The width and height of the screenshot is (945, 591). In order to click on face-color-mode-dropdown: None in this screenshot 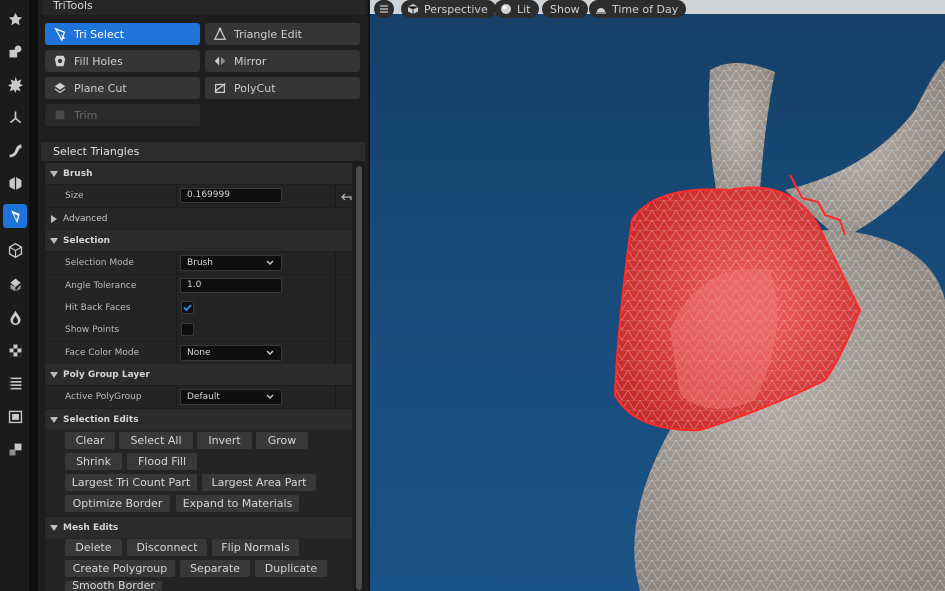, I will do `click(231, 353)`.